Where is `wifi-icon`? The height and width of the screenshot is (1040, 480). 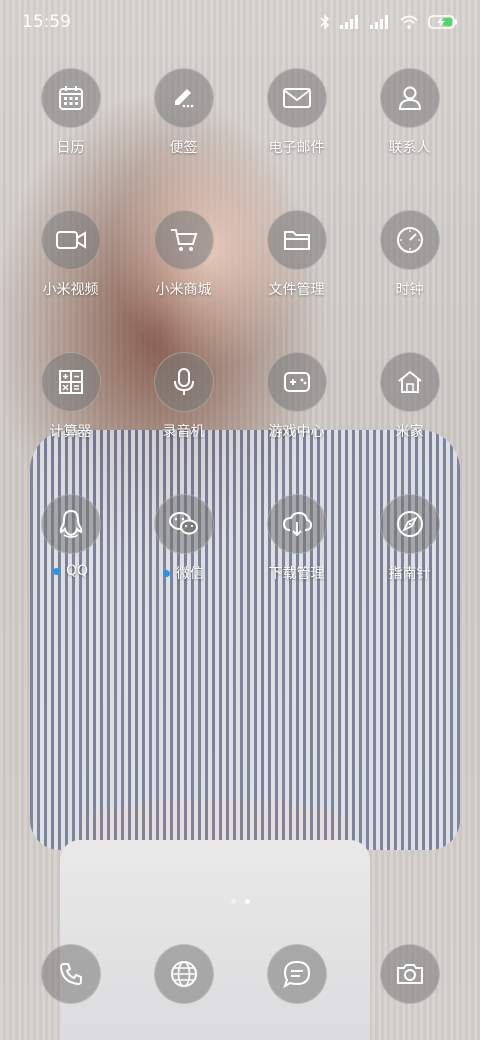 wifi-icon is located at coordinates (409, 22).